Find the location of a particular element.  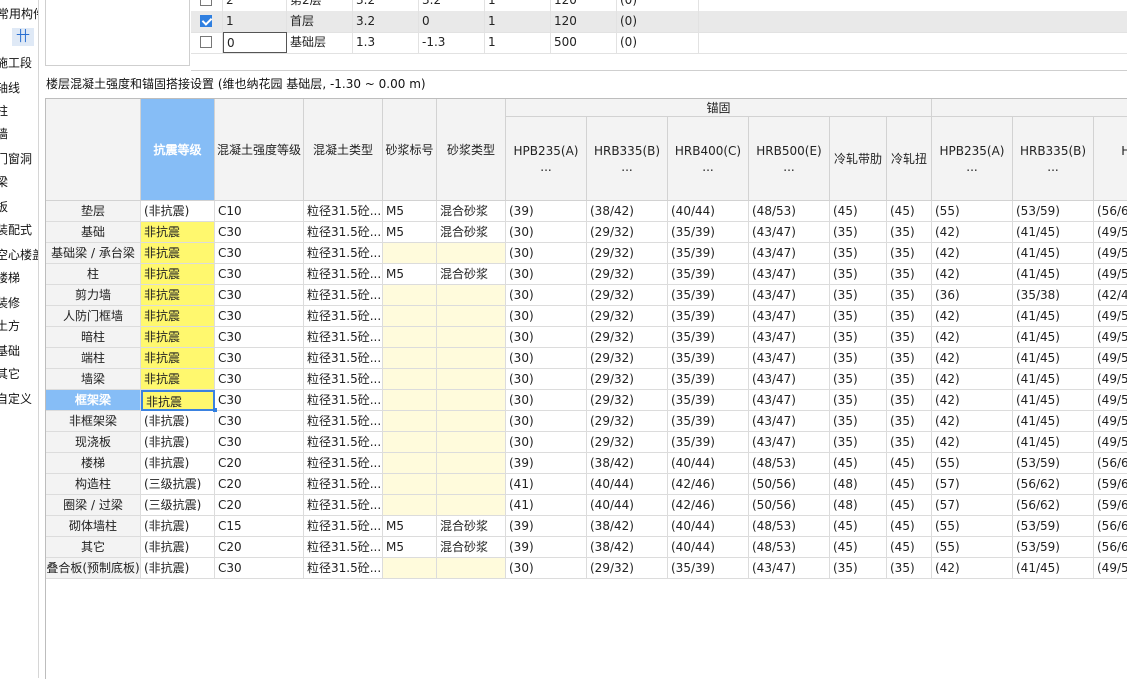

floor-row: 1 首层 3.2 0 1 120 (0) is located at coordinates (659, 22).